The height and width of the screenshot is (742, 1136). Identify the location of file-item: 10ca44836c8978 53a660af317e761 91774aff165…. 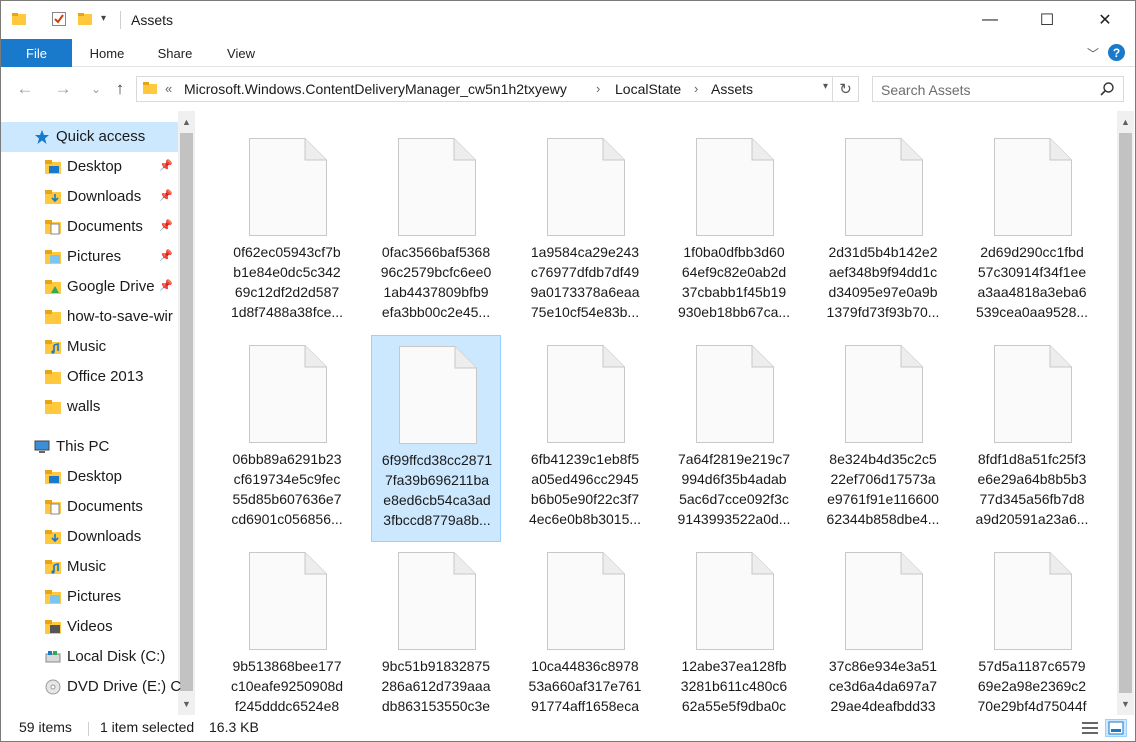
(585, 628).